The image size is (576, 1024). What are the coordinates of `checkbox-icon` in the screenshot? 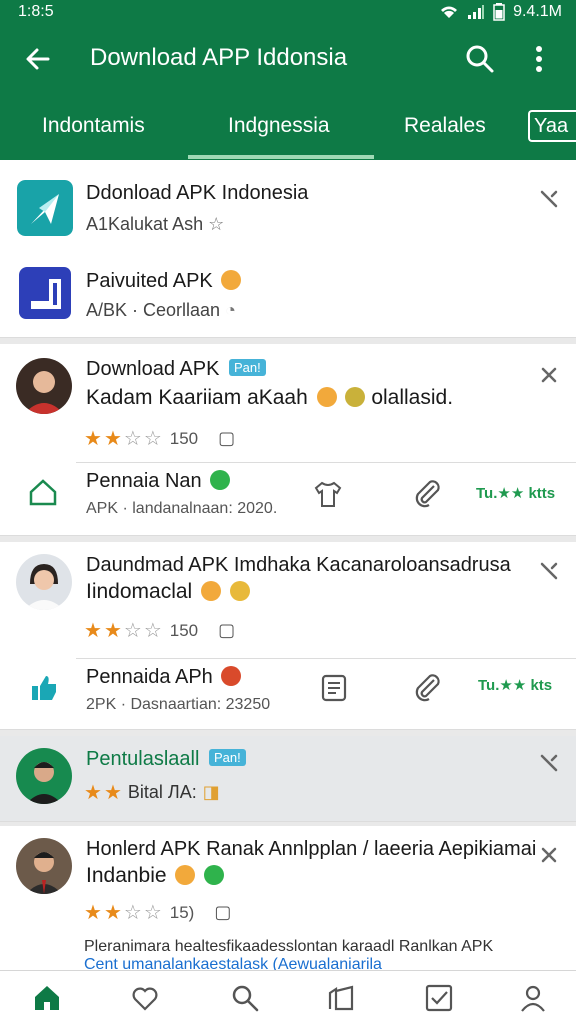 It's located at (439, 998).